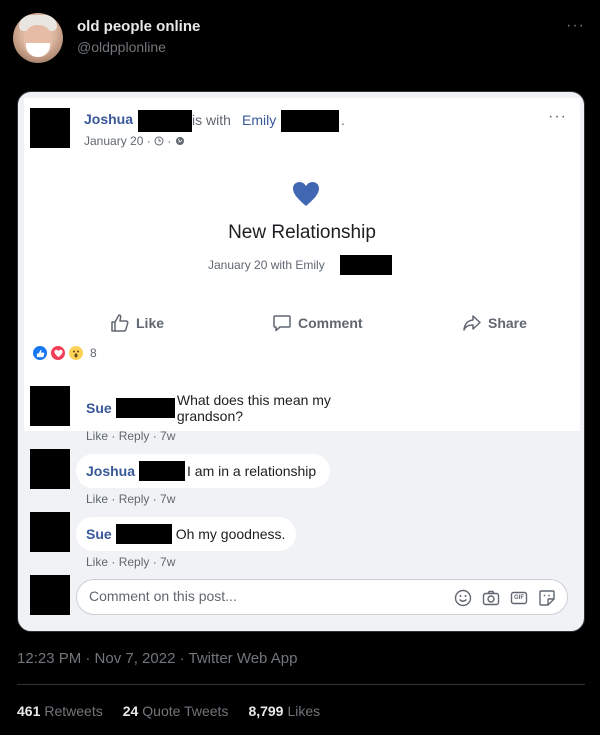 This screenshot has height=735, width=600. I want to click on reactions-summary: 8, so click(64, 353).